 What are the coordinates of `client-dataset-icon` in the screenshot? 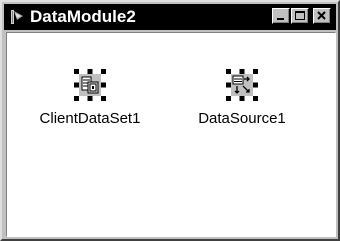 It's located at (90, 85).